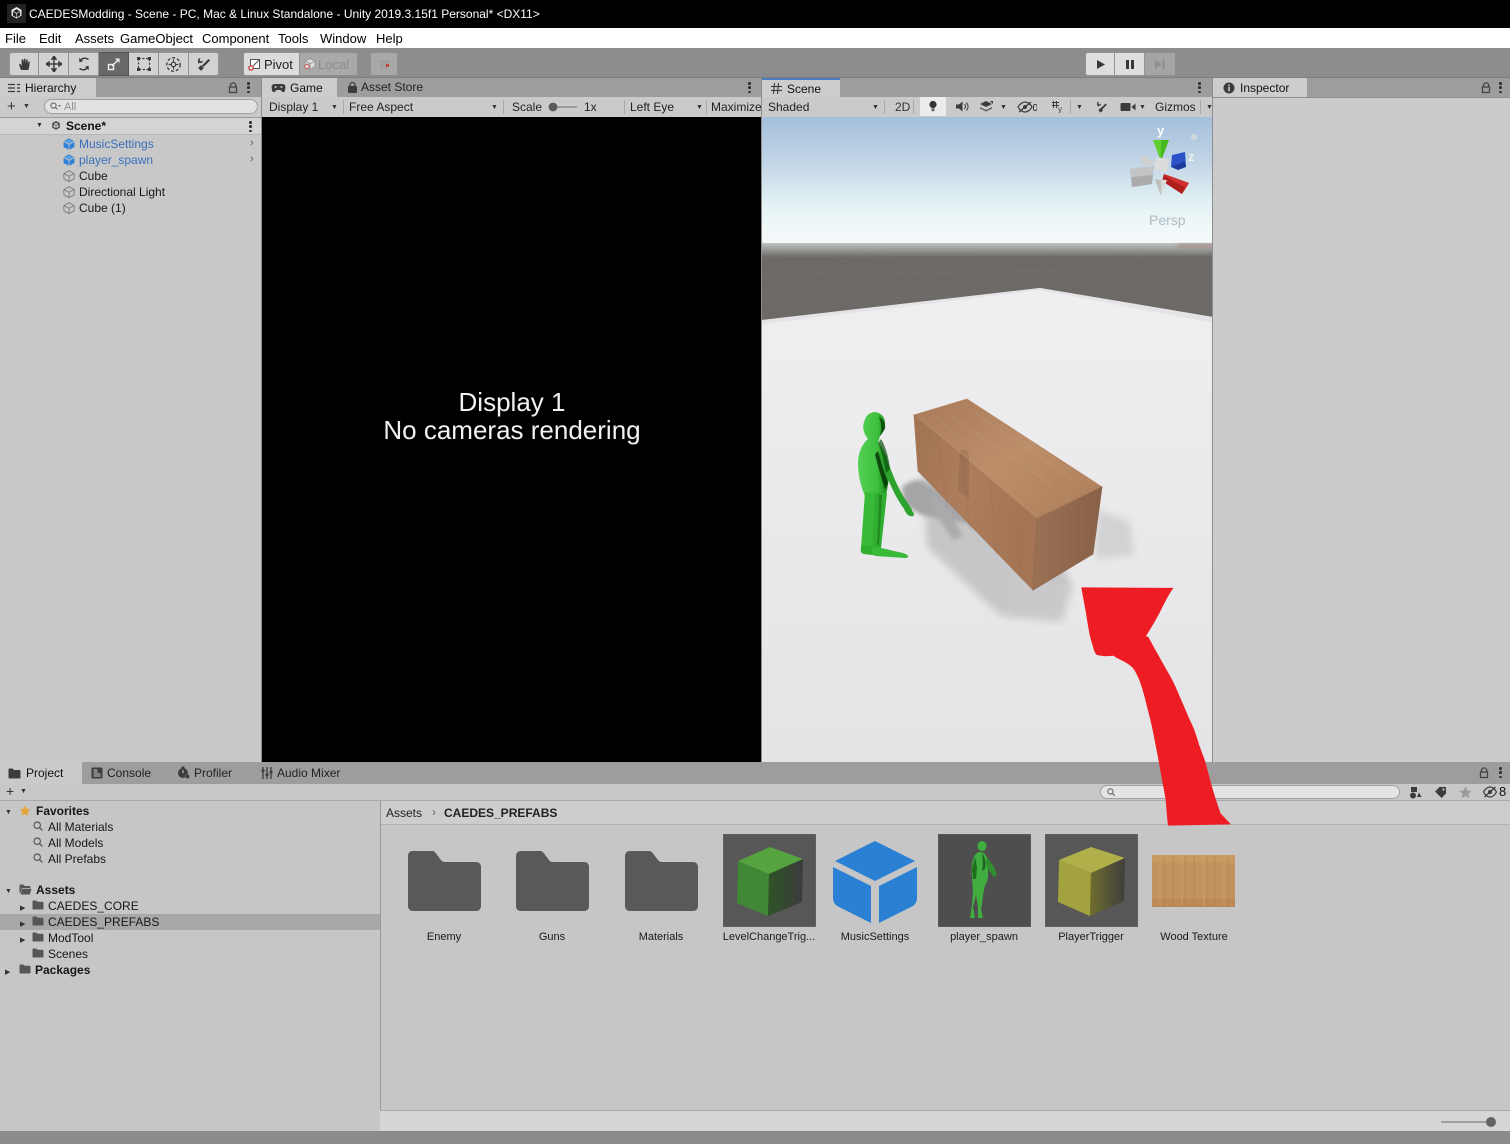  Describe the element at coordinates (1035, 108) in the screenshot. I see `svg-text: 0` at that location.